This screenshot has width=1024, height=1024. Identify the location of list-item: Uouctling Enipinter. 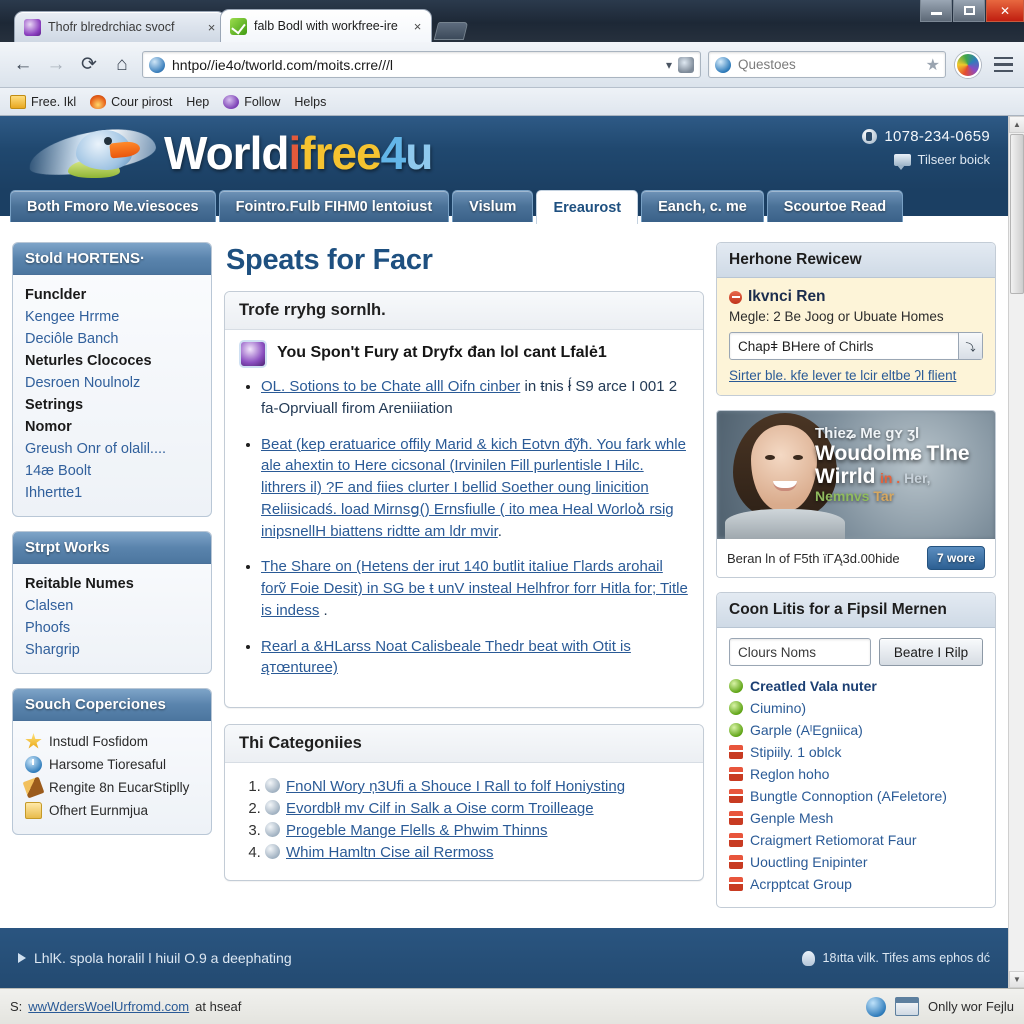
(856, 862).